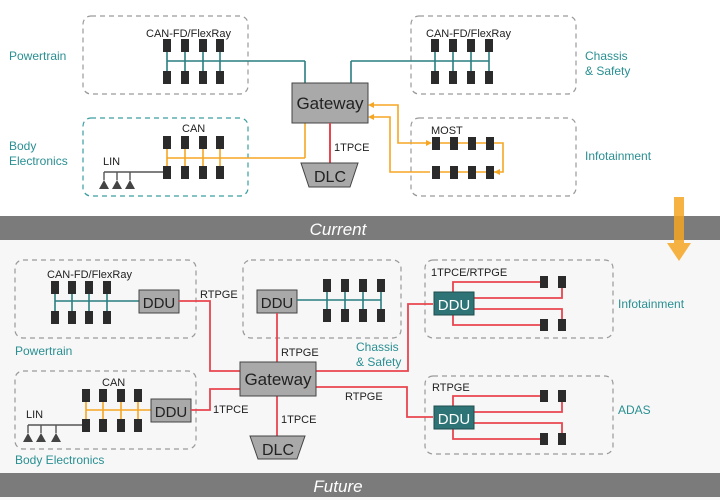  I want to click on current-chassis-bus-label: CAN-FD/FlexRay, so click(468, 34).